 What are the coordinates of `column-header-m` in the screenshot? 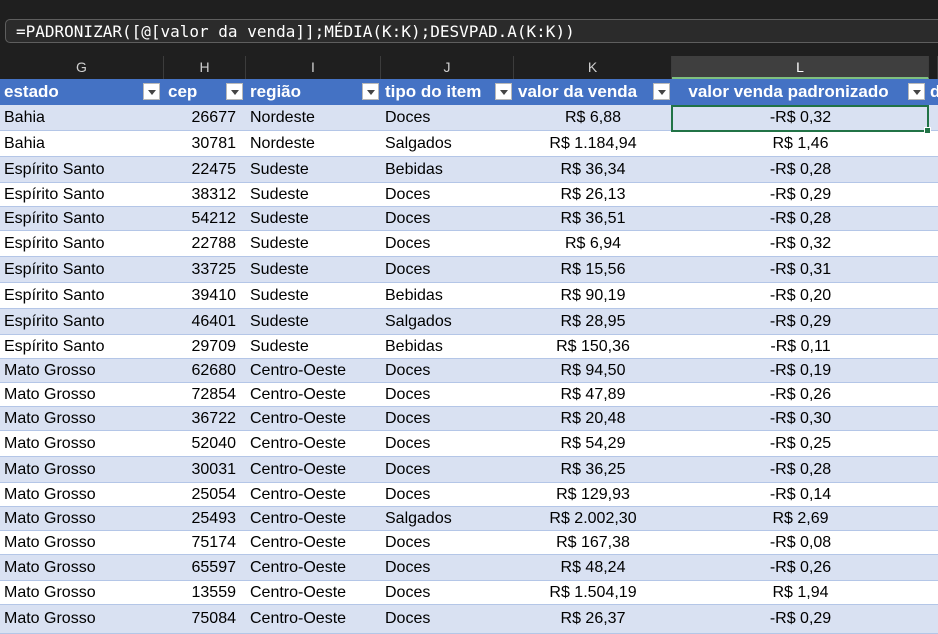 It's located at (933, 67).